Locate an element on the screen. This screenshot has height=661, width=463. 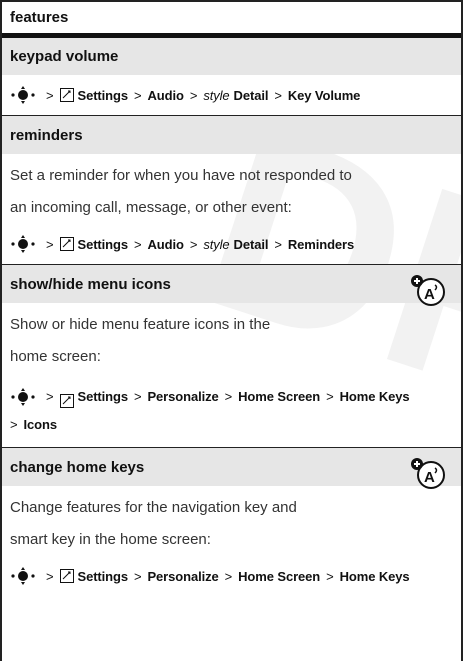
section-title-keypad-volume: keypad volume is located at coordinates (231, 56).